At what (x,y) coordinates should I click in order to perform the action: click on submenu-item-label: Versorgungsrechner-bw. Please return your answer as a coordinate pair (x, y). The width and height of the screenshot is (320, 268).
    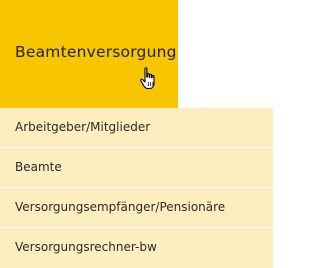
    Looking at the image, I should click on (86, 247).